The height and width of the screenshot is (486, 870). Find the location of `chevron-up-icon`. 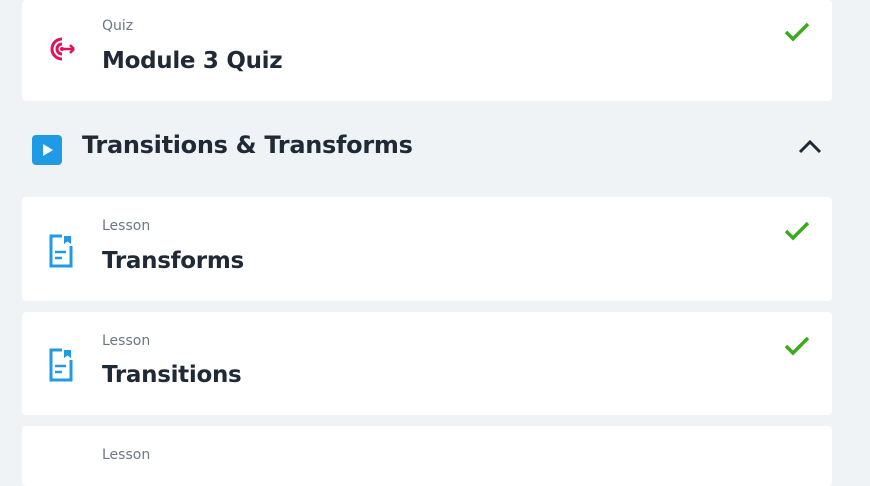

chevron-up-icon is located at coordinates (810, 148).